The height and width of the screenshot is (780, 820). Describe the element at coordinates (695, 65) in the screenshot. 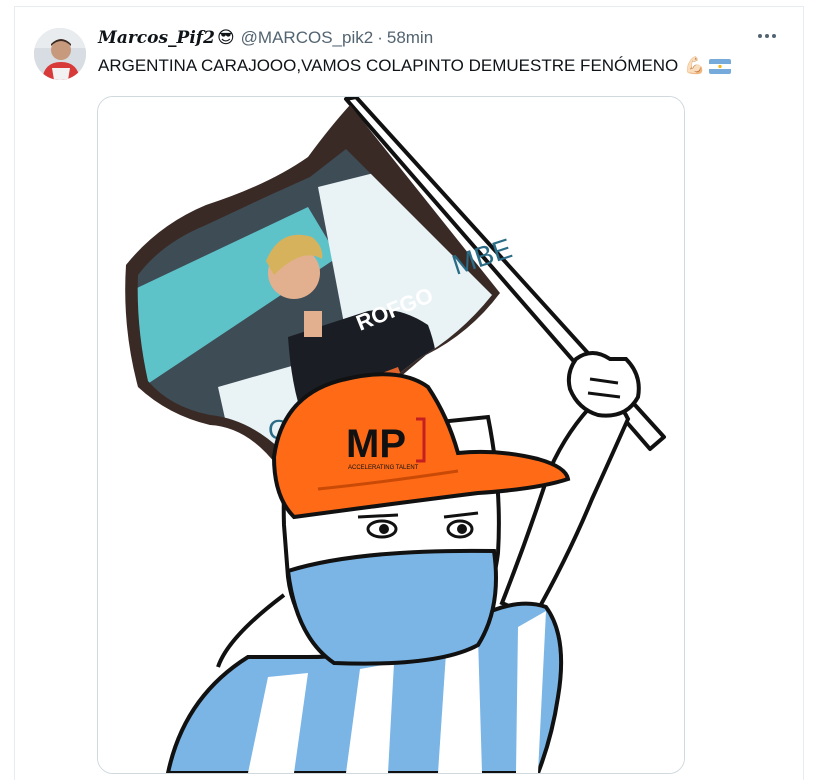

I see `flexed-biceps-emoji-icon: 💪🏻` at that location.